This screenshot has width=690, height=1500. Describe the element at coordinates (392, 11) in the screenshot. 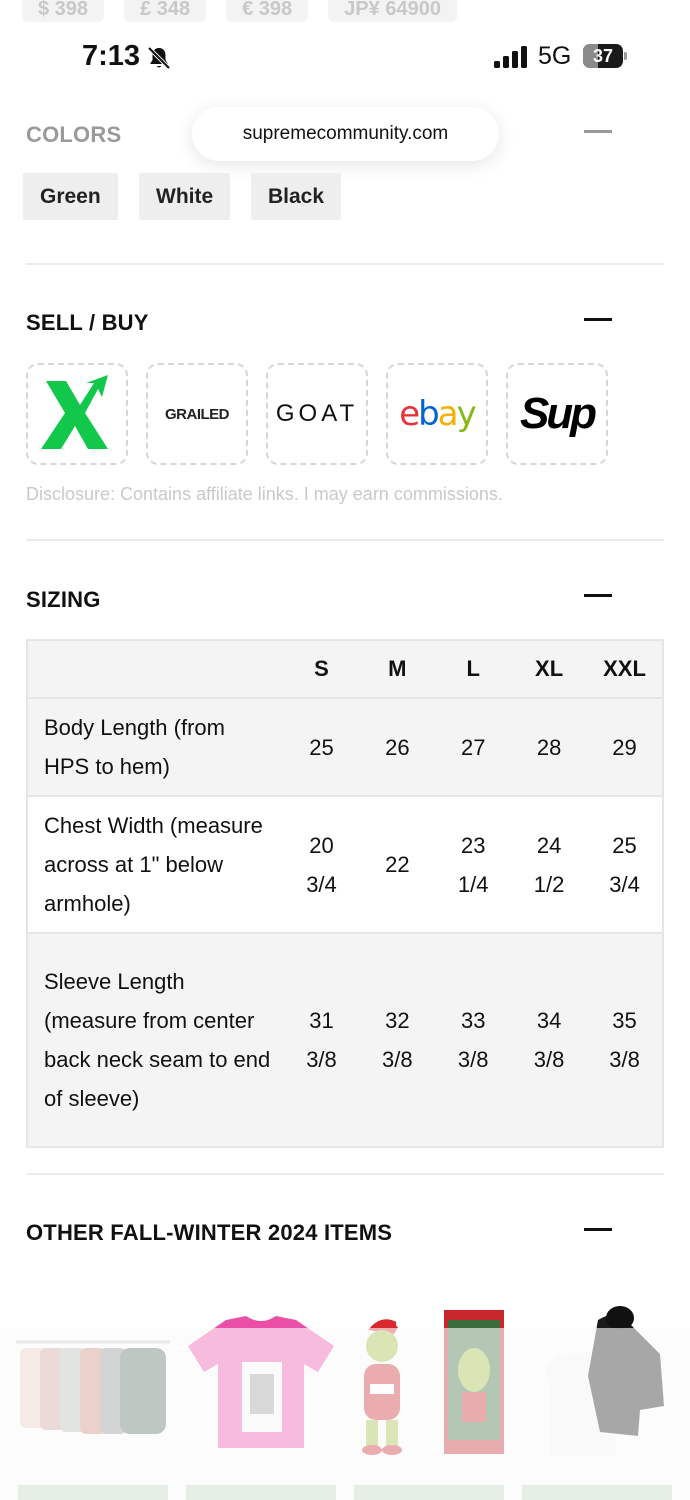

I see `price-jpy: JP¥ 64900` at that location.